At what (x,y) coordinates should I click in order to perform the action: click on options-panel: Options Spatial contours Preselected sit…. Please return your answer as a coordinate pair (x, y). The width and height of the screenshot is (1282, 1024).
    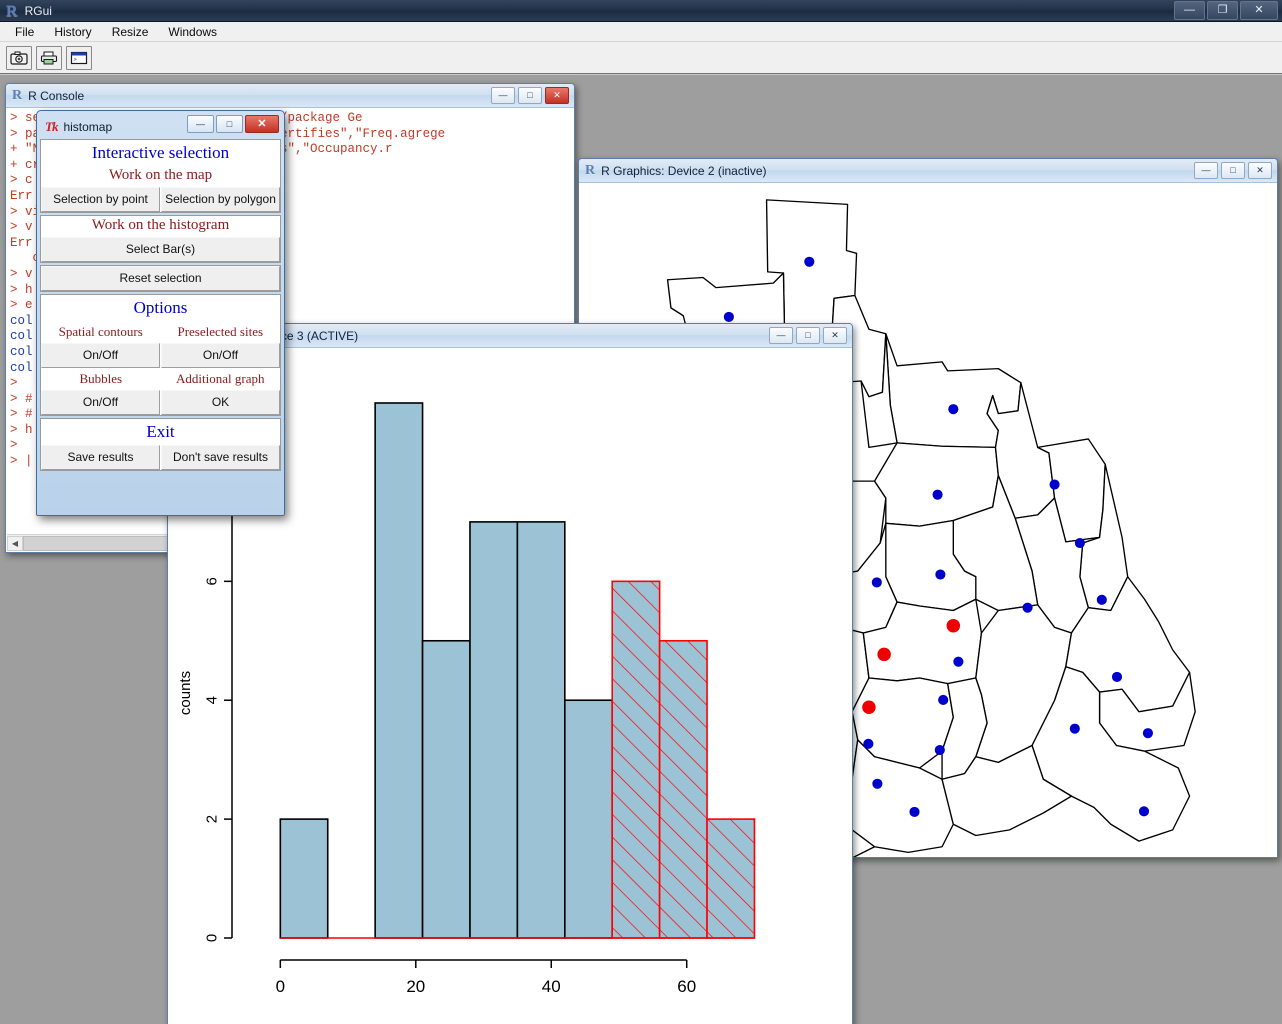
    Looking at the image, I should click on (160, 355).